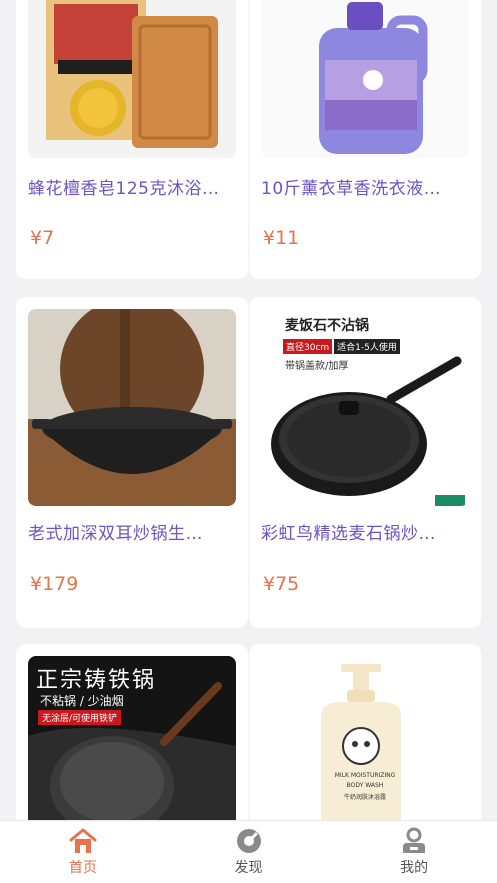 Image resolution: width=497 pixels, height=883 pixels. I want to click on product-image-bodywash: MILK MOISTURIZING BODY WASH 牛奶润肤沐浴露, so click(365, 738).